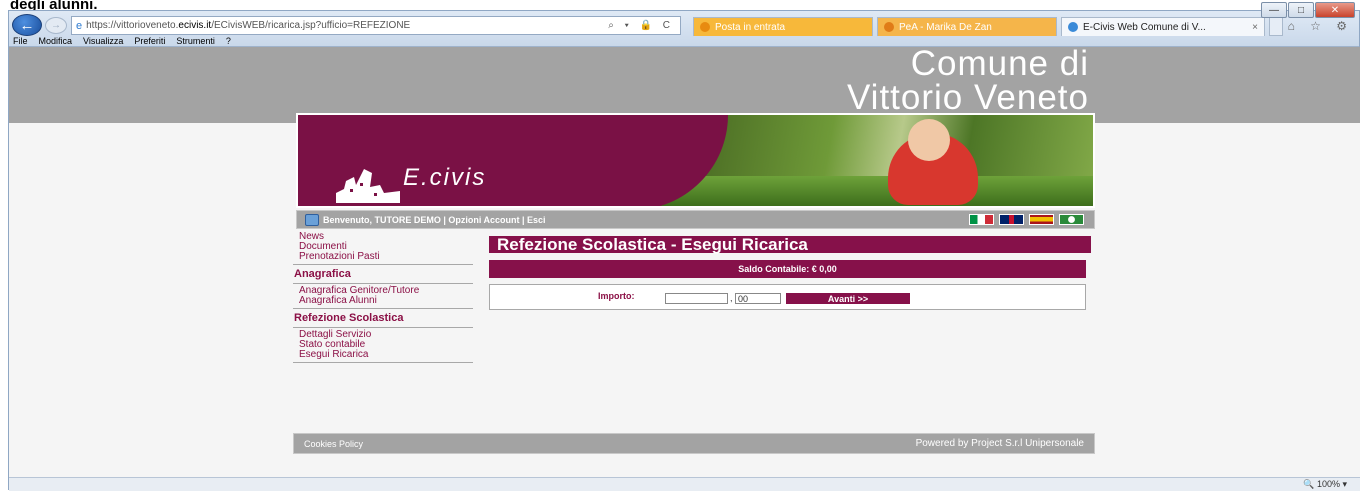 The height and width of the screenshot is (491, 1360). What do you see at coordinates (368, 186) in the screenshot?
I see `city-skyline-icon` at bounding box center [368, 186].